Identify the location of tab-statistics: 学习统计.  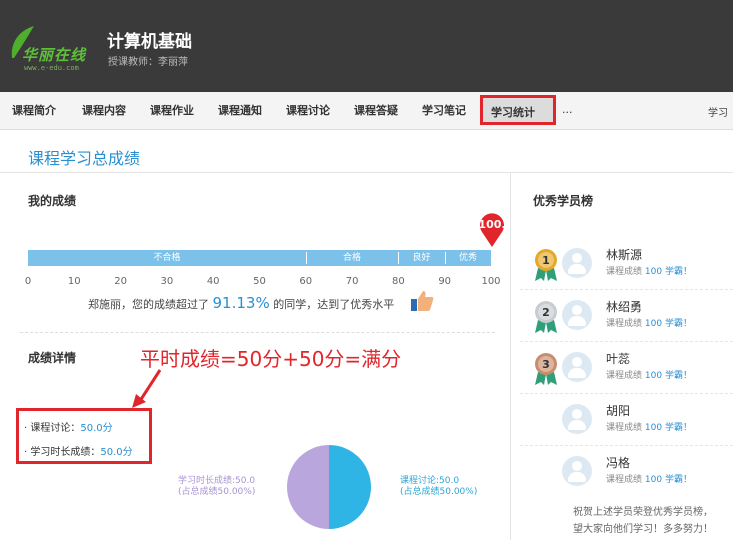
(518, 110).